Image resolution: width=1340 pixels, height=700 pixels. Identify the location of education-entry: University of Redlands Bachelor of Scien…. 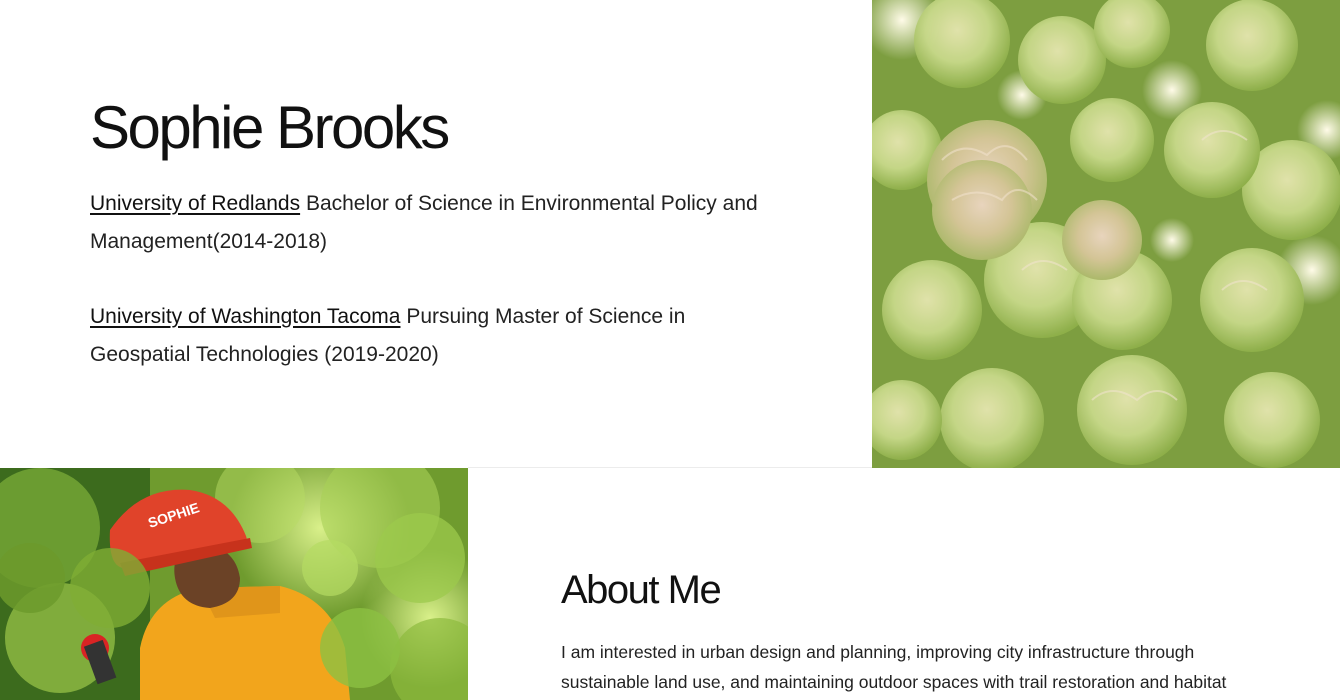
(440, 223).